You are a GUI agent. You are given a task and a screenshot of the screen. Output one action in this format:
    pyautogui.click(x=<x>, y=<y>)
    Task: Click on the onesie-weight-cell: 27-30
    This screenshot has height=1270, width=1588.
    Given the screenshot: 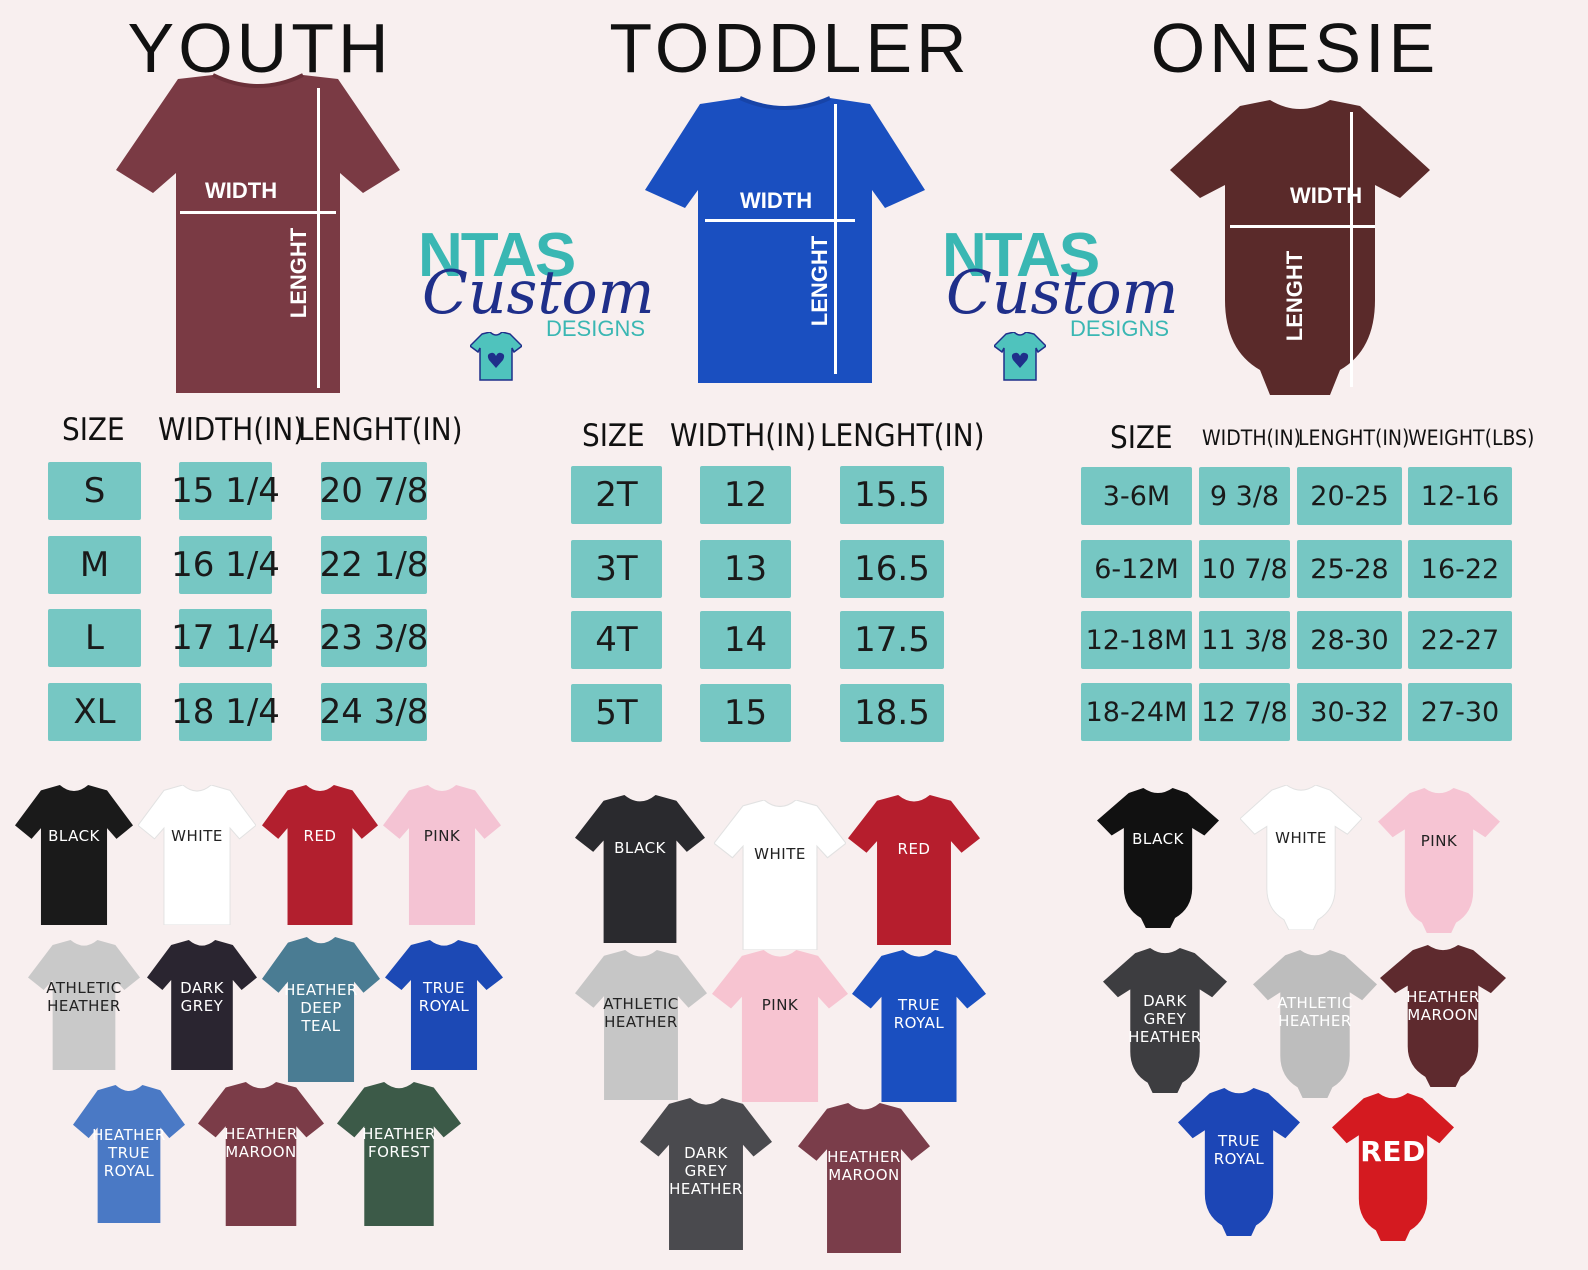 What is the action you would take?
    pyautogui.click(x=1460, y=712)
    